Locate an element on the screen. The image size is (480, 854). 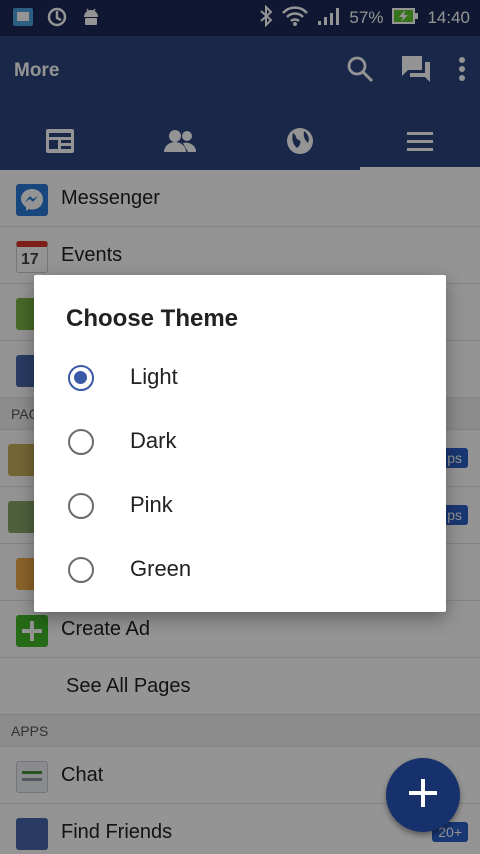
radio-button-checked is located at coordinates (81, 378).